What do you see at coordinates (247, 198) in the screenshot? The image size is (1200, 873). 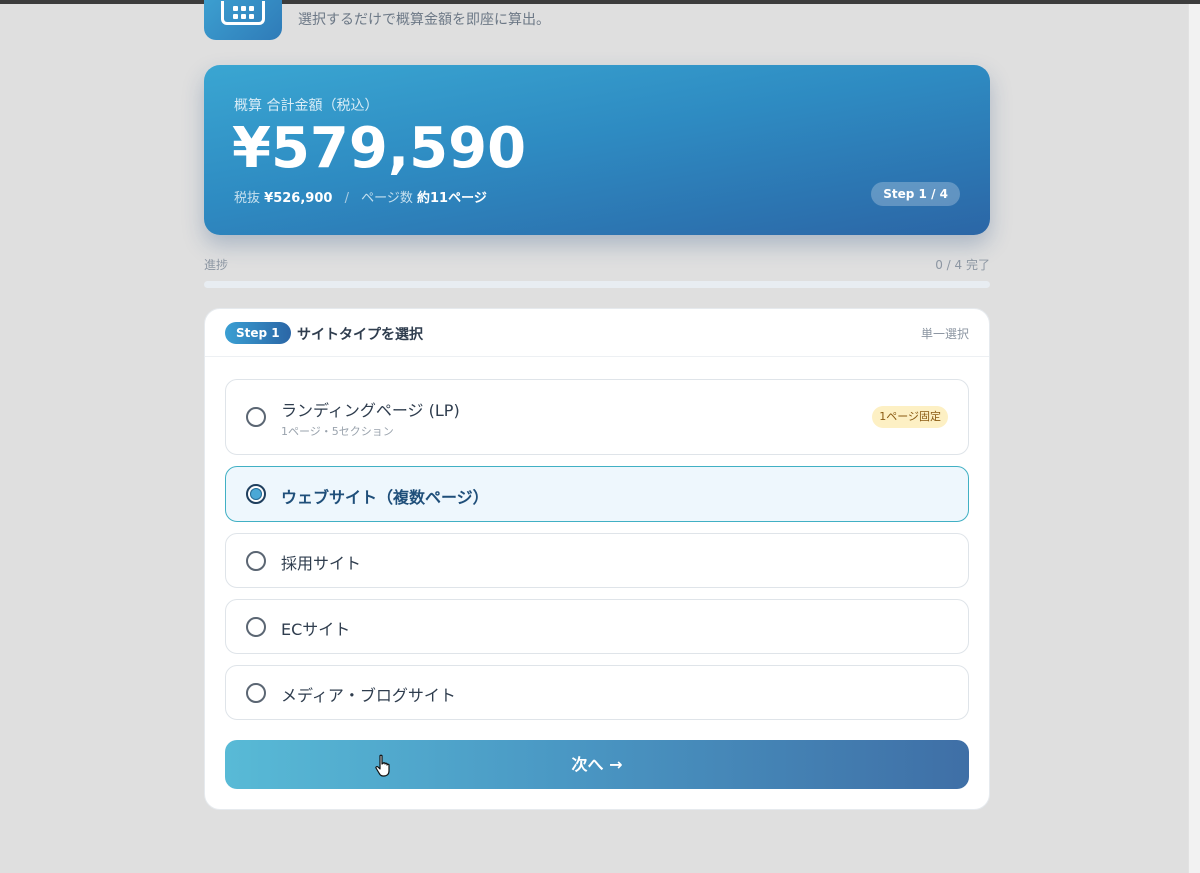 I see `tax-excluded-label: 税抜` at bounding box center [247, 198].